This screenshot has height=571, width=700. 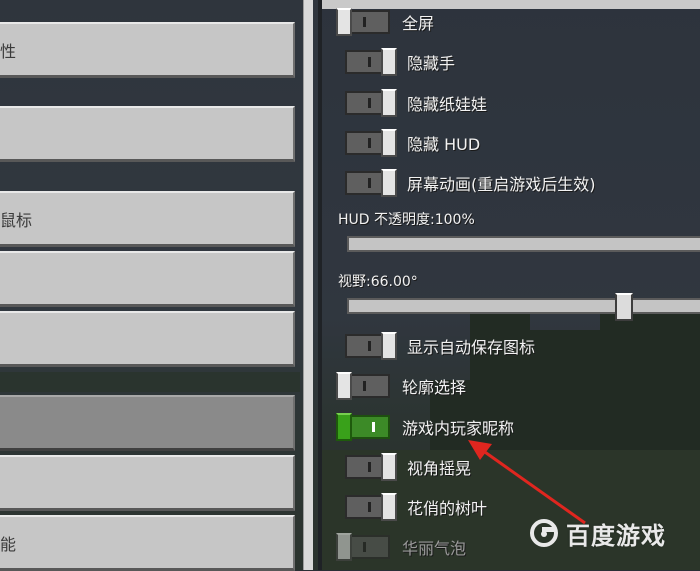 I want to click on screen-animation-setting: 屏幕动画(重启游戏后生效), so click(x=470, y=183).